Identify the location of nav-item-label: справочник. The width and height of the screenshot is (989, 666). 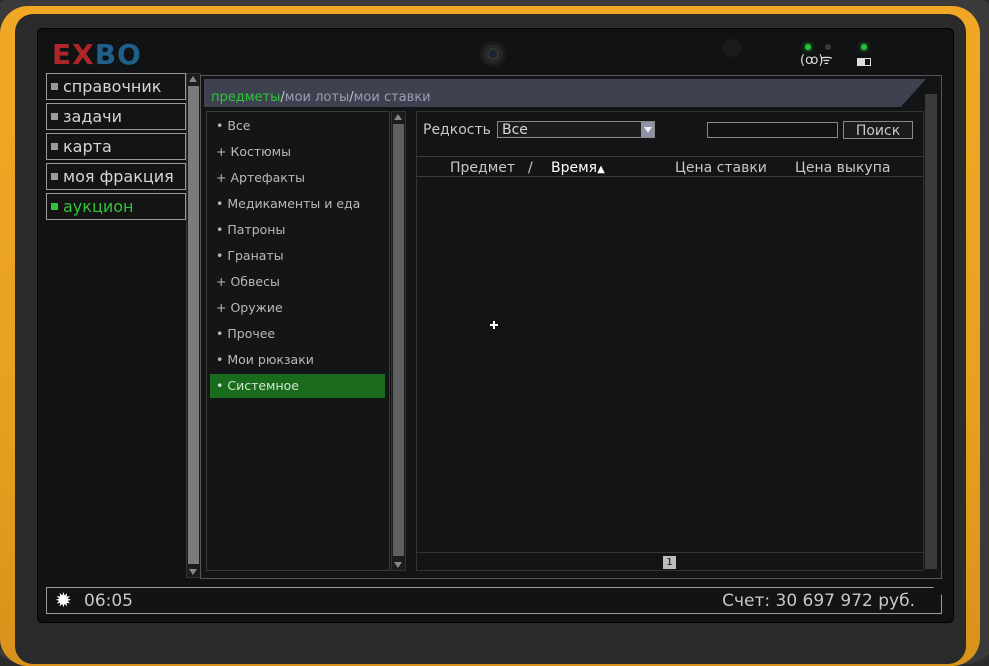
(112, 86).